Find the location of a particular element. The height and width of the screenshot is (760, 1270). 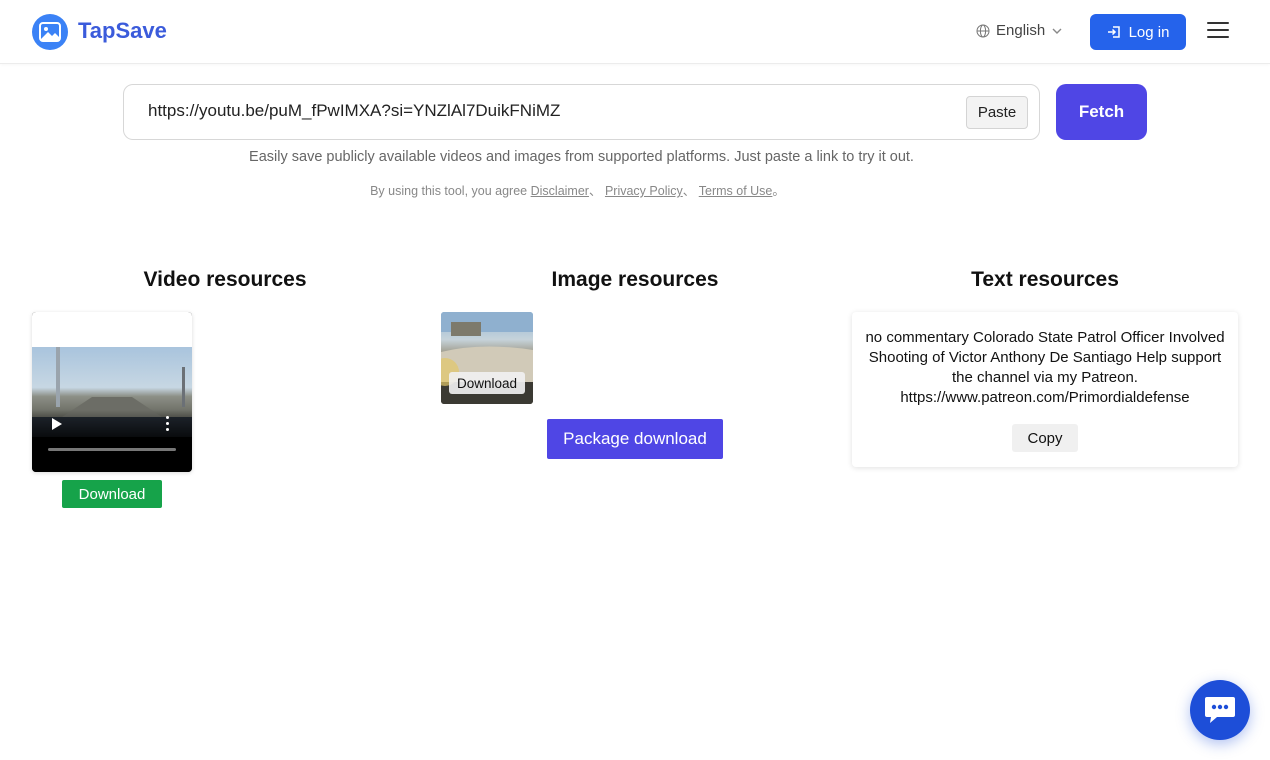

terms-end: 。 is located at coordinates (778, 191).